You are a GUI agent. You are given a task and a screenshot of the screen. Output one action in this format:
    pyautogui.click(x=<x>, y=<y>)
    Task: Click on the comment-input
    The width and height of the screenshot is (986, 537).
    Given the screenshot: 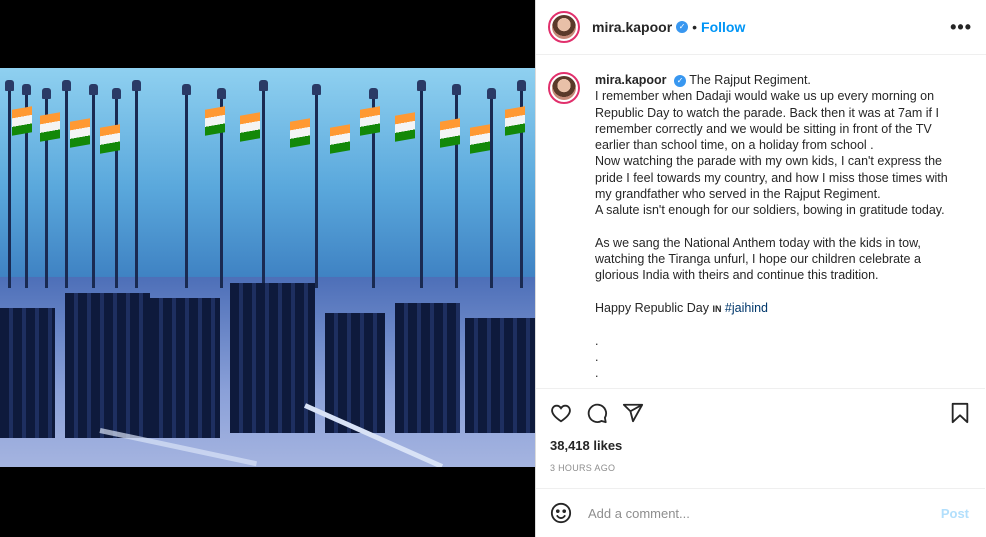 What is the action you would take?
    pyautogui.click(x=763, y=513)
    